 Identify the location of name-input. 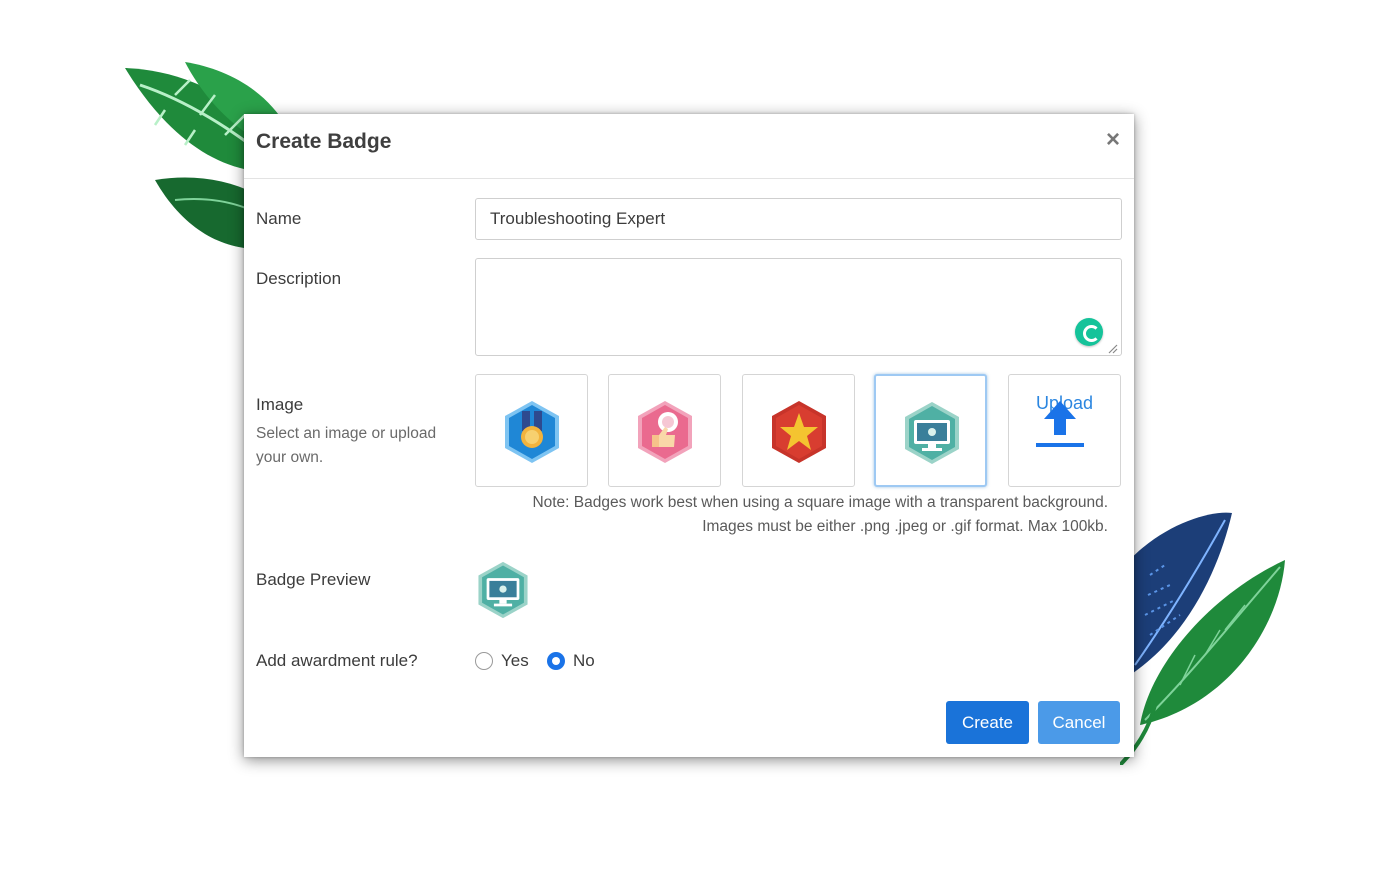
(798, 219).